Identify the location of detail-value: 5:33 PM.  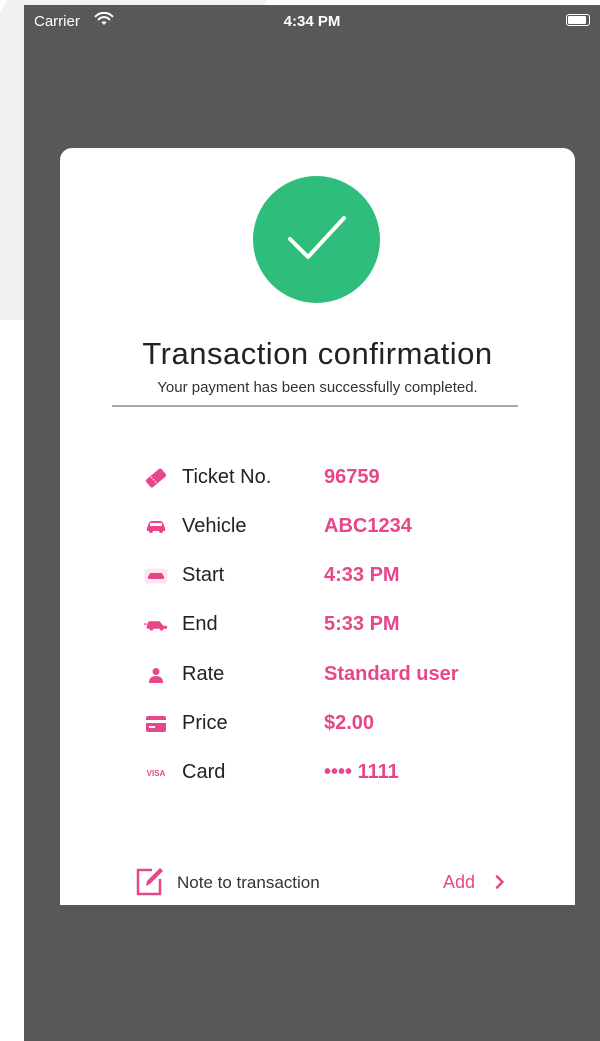
(362, 624).